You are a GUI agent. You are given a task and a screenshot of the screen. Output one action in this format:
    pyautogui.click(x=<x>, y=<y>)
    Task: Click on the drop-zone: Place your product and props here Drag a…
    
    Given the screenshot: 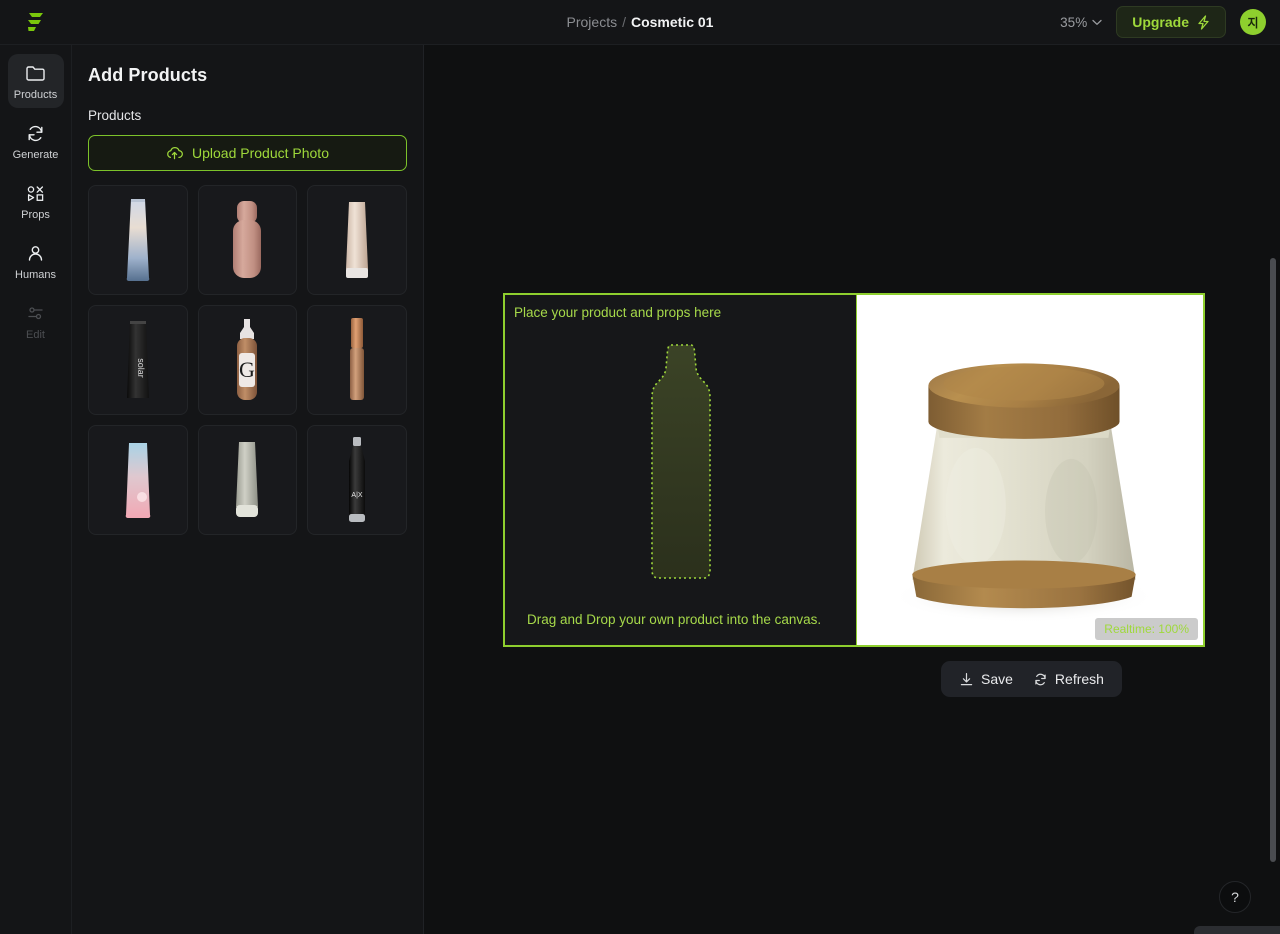 What is the action you would take?
    pyautogui.click(x=681, y=470)
    